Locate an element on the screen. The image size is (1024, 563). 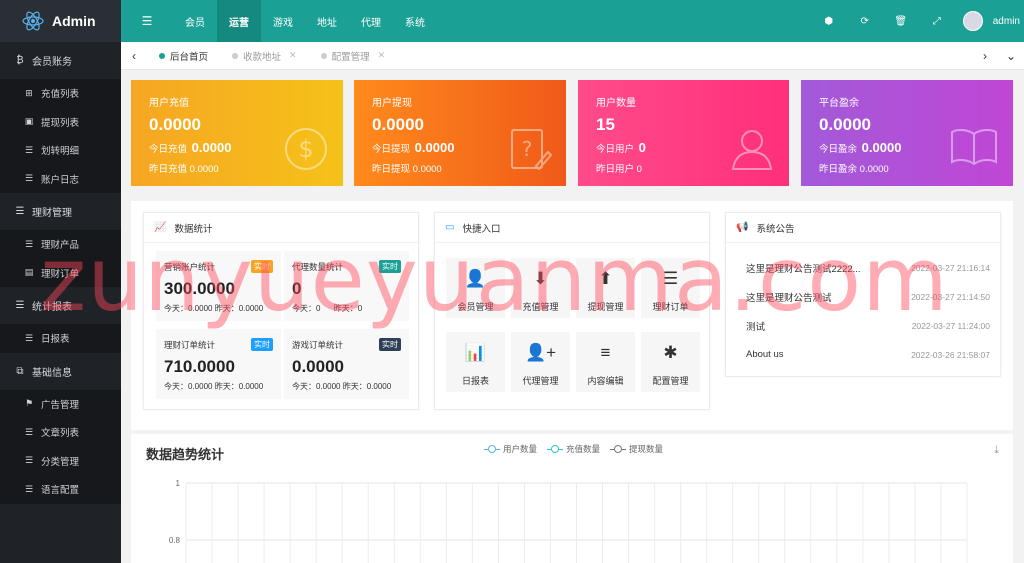
sidebar-item-withdraw: ▣ 提现列表 is located at coordinates (60, 121).